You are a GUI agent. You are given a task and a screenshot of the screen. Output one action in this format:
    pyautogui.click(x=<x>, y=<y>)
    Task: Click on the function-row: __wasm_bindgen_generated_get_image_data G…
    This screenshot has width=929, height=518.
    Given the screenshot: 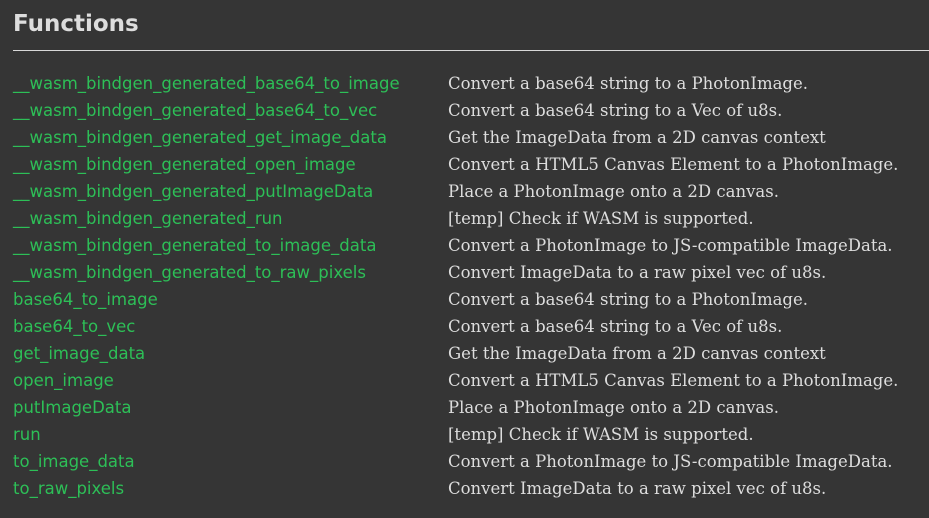 What is the action you would take?
    pyautogui.click(x=455, y=137)
    